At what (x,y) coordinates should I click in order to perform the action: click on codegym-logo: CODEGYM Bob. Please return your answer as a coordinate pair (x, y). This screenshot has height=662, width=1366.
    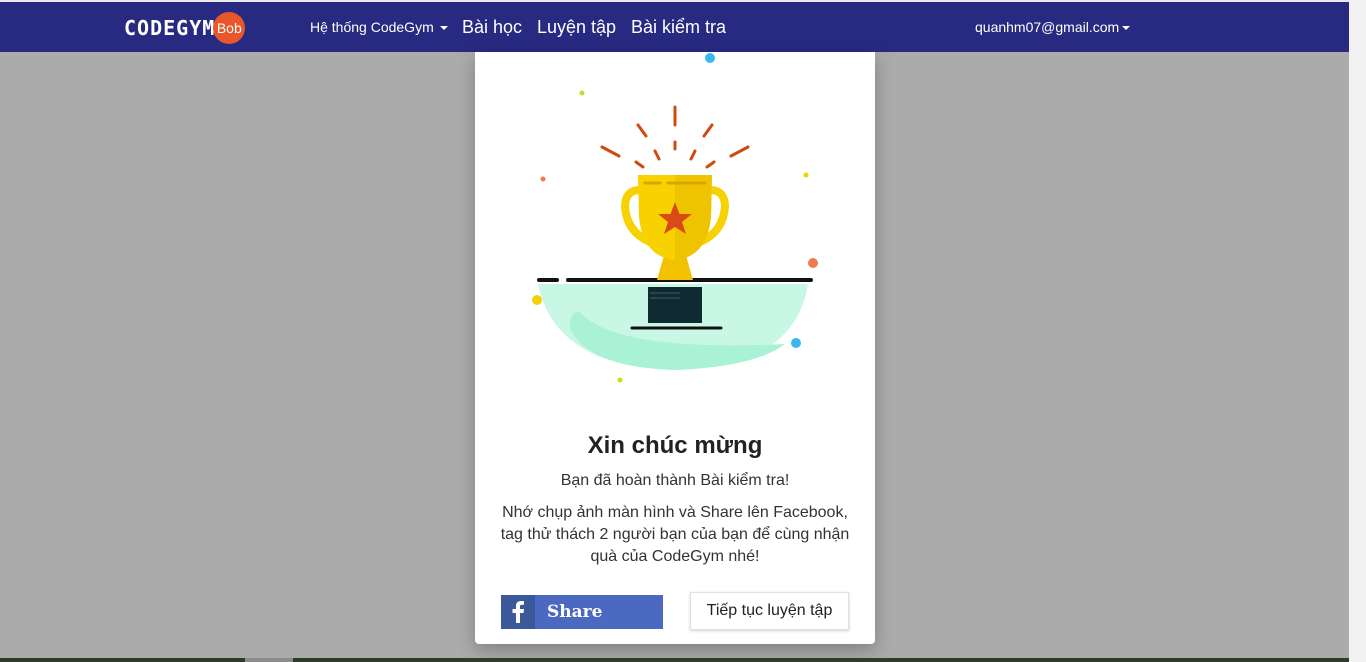
    Looking at the image, I should click on (185, 28).